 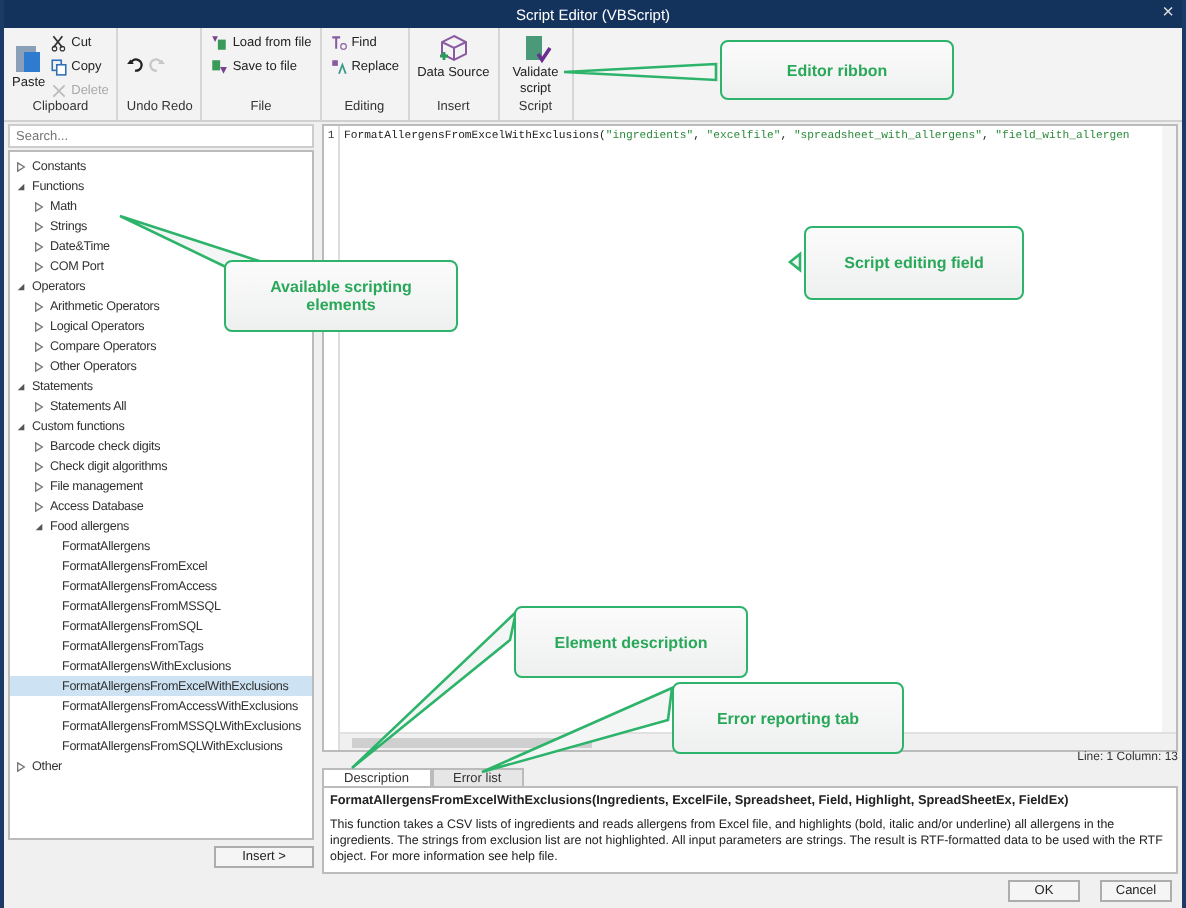 I want to click on undo-button, so click(x=135, y=65).